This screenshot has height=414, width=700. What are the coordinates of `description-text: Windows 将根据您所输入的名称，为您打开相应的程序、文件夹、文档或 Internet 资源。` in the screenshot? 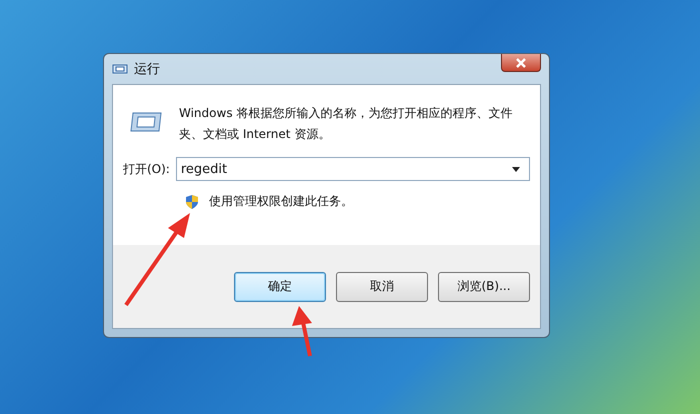 It's located at (346, 124).